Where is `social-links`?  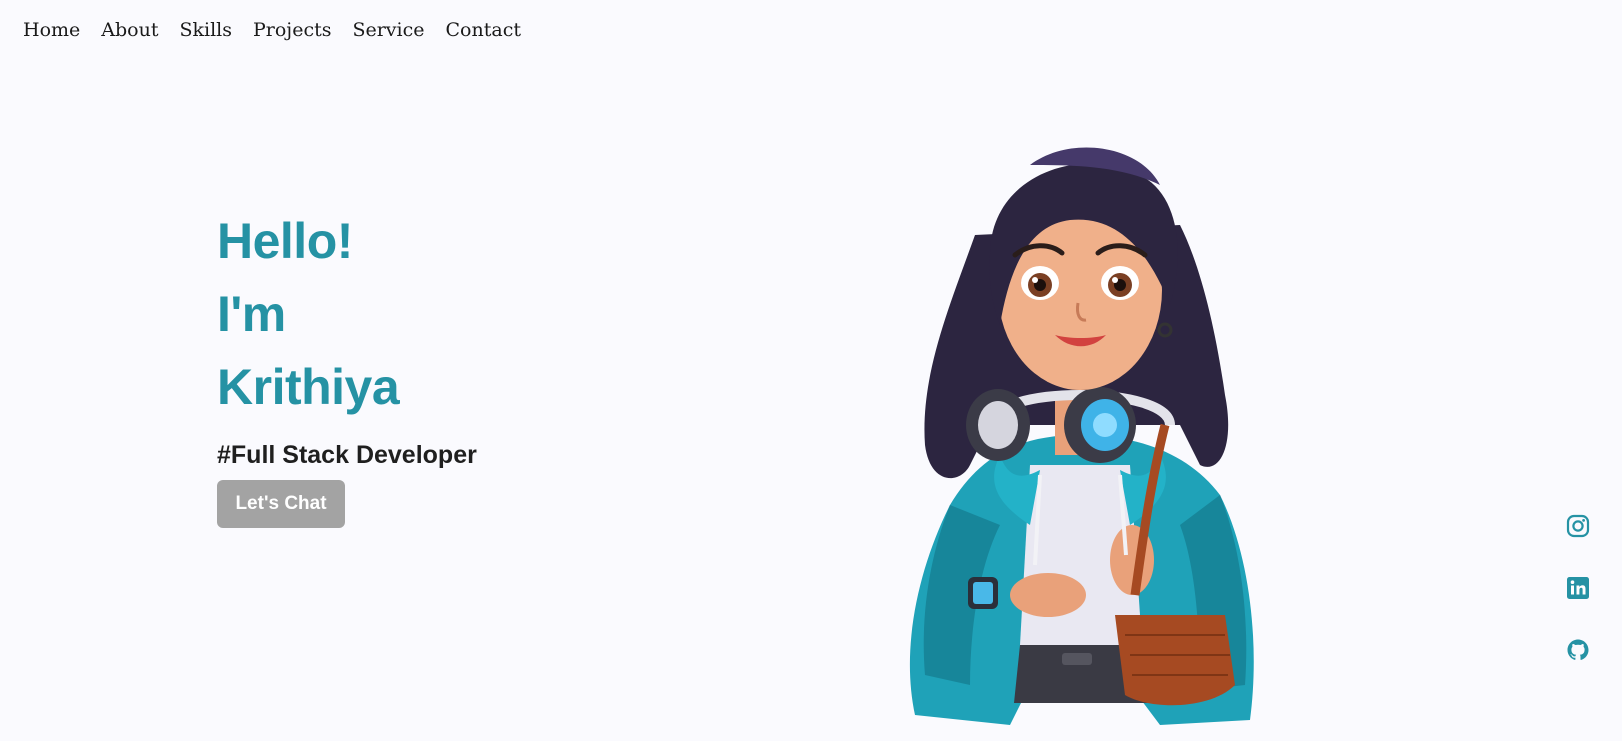 social-links is located at coordinates (1578, 606).